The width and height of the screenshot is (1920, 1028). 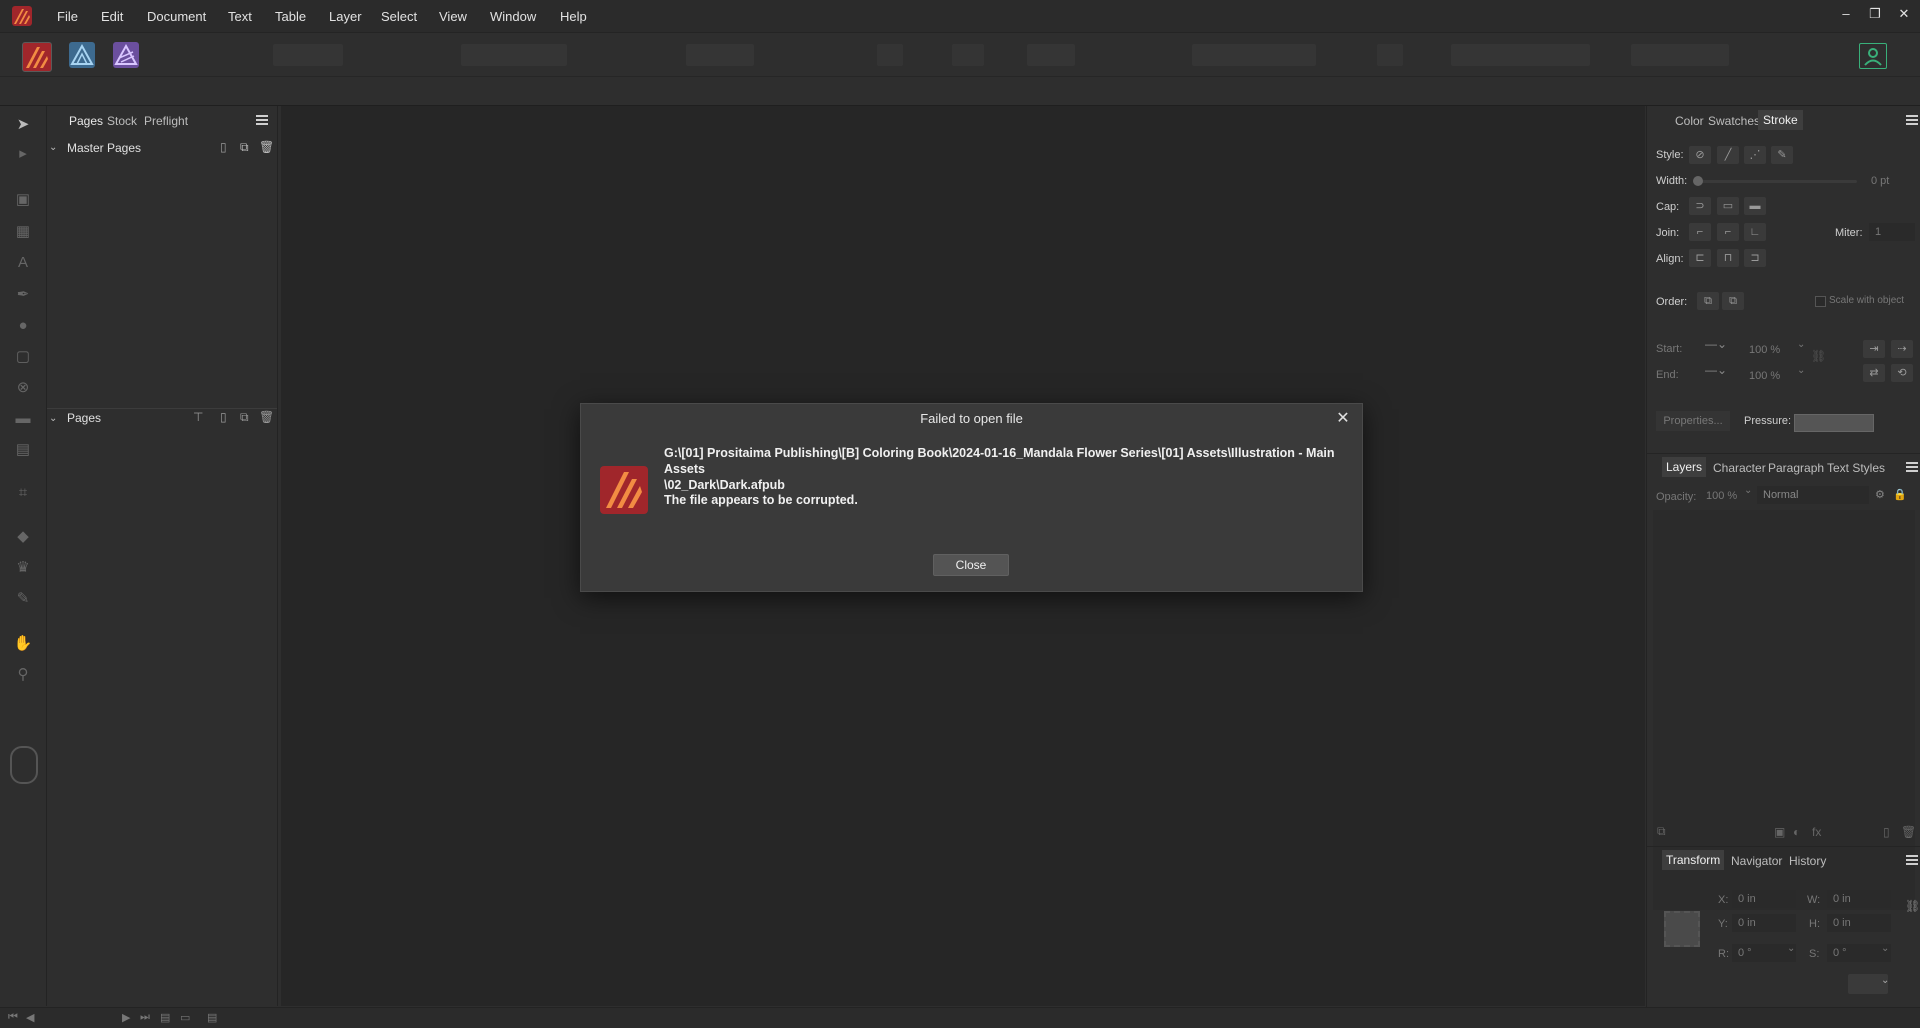 I want to click on next-page-icon: ▶, so click(x=126, y=1017).